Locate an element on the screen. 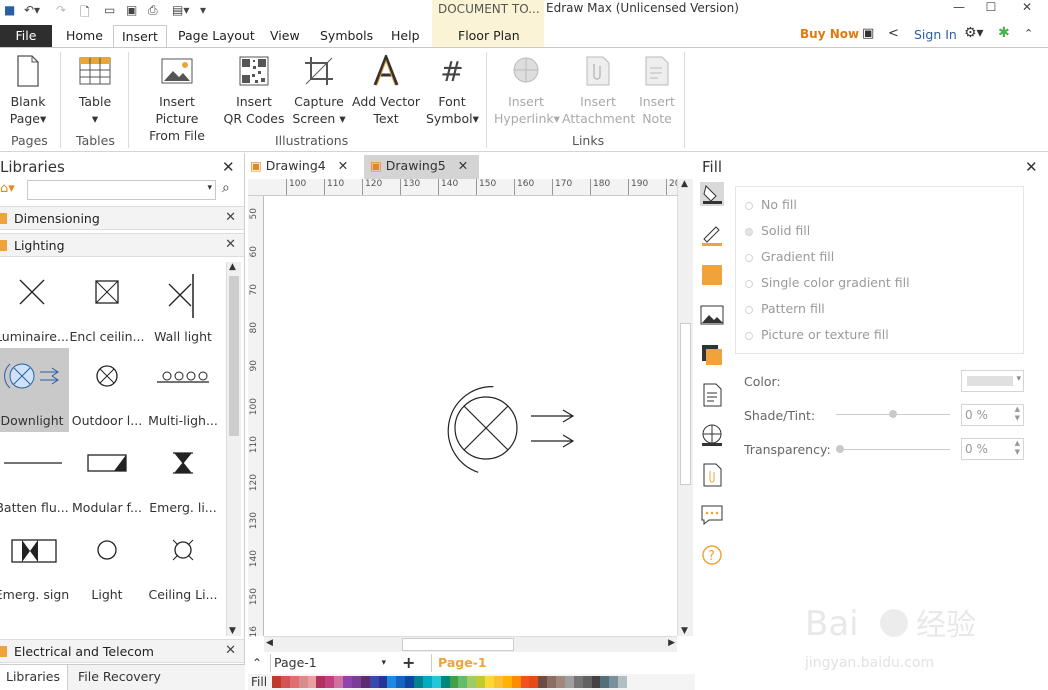 The width and height of the screenshot is (1048, 690). scroll-left-icon: ◀ is located at coordinates (269, 643).